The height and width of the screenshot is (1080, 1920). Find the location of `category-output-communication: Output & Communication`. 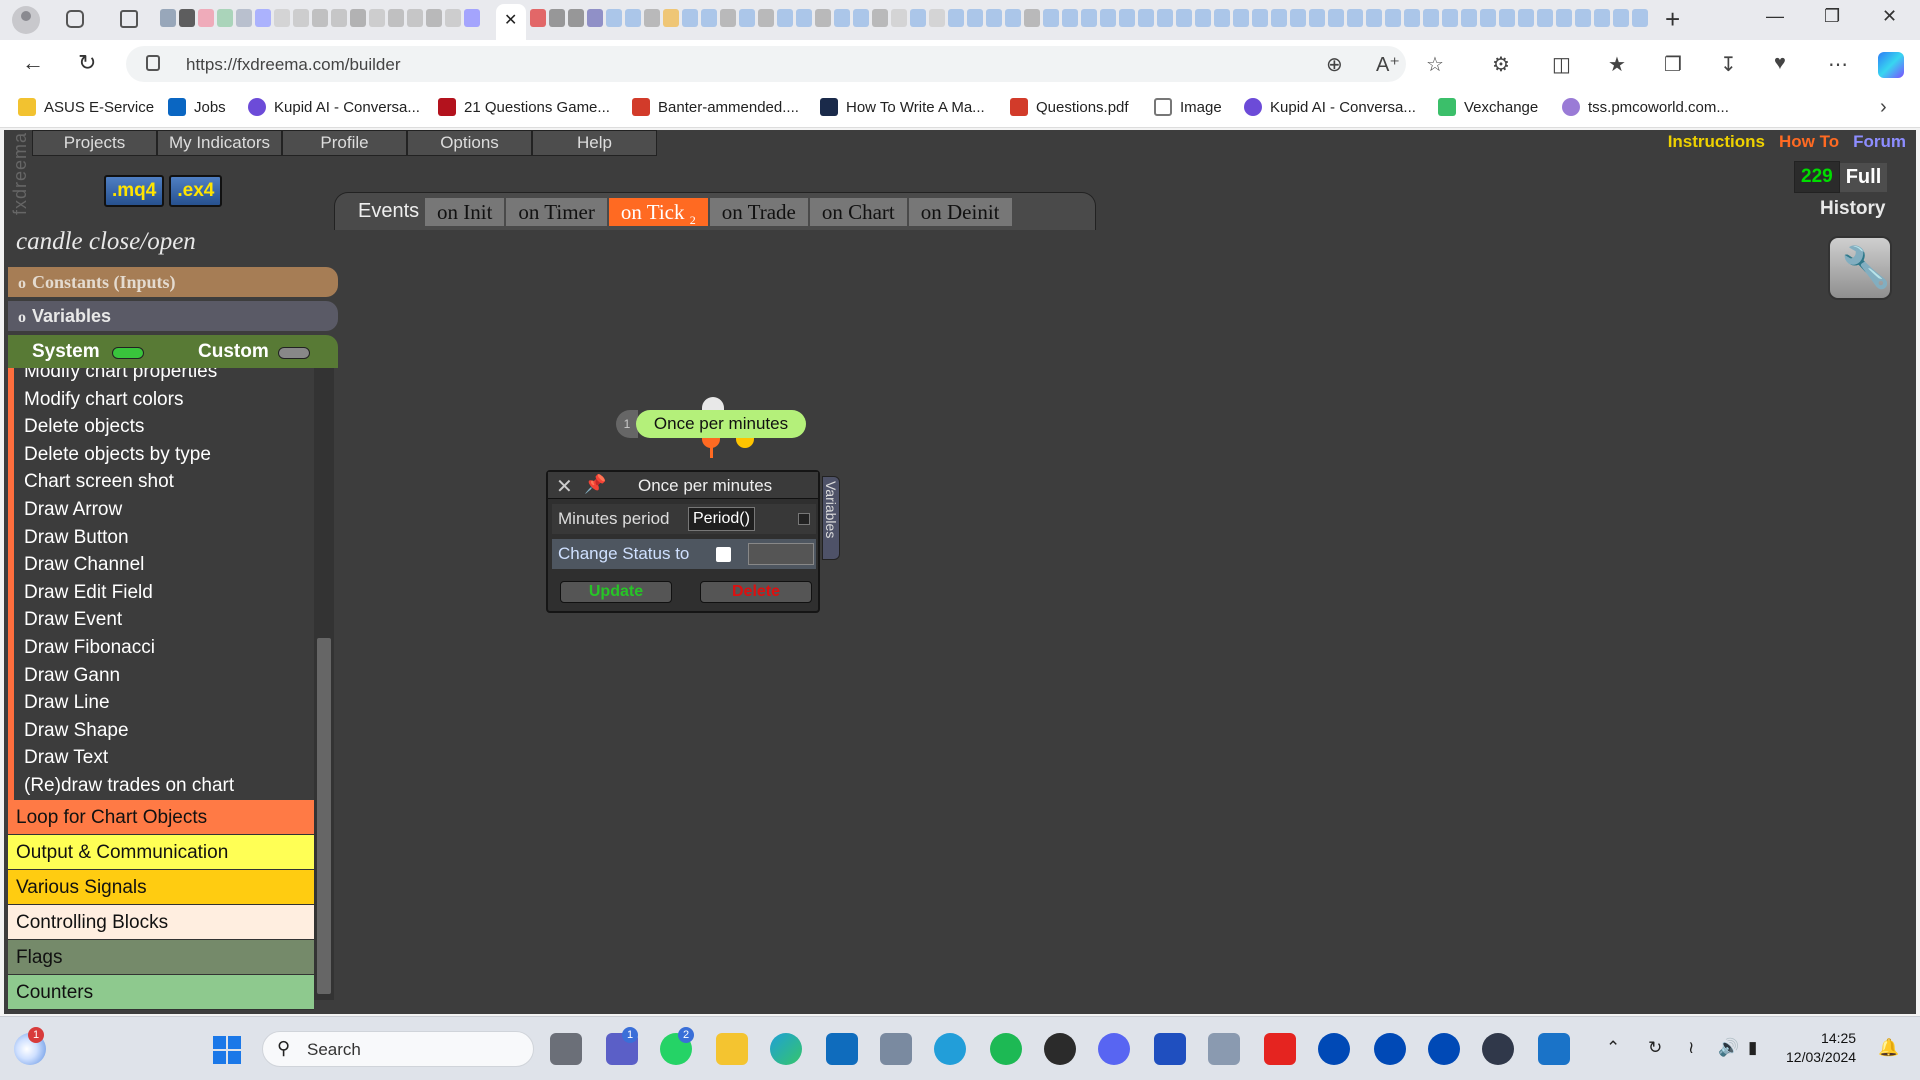

category-output-communication: Output & Communication is located at coordinates (161, 852).